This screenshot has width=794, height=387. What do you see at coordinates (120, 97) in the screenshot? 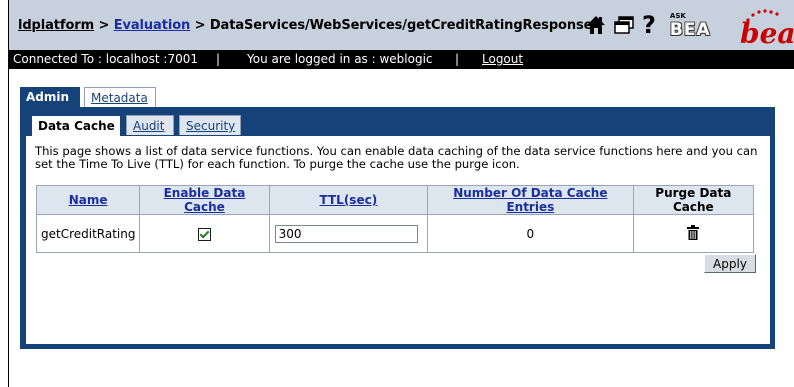
I see `tab-metadata: Metadata` at bounding box center [120, 97].